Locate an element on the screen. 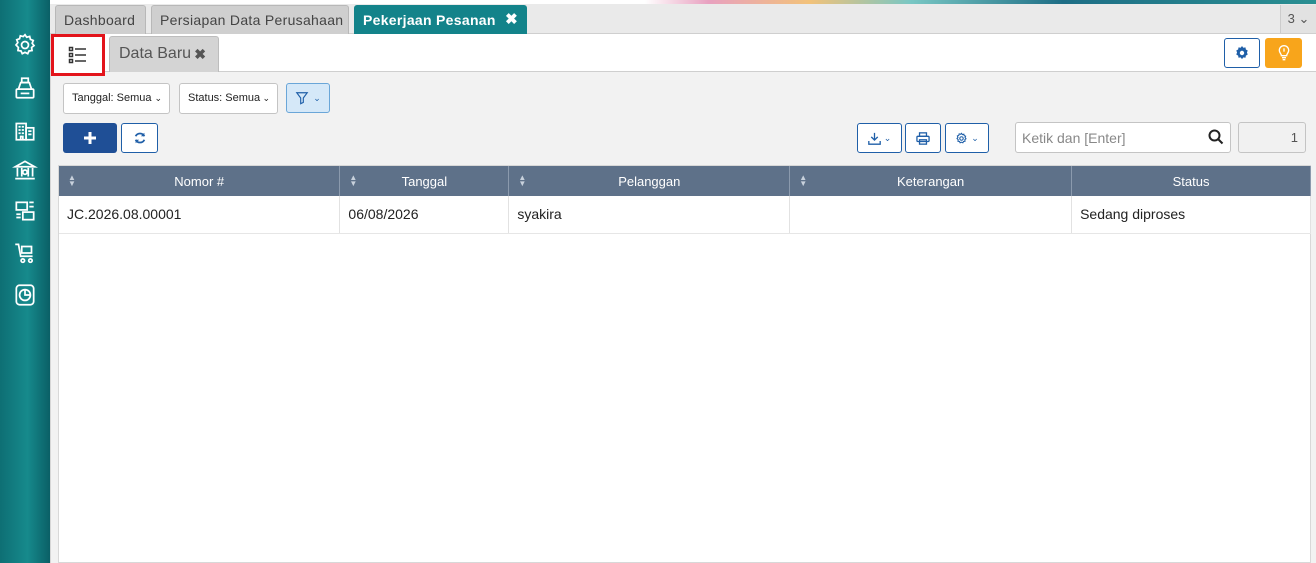 The image size is (1316, 563). search-input is located at coordinates (1106, 137).